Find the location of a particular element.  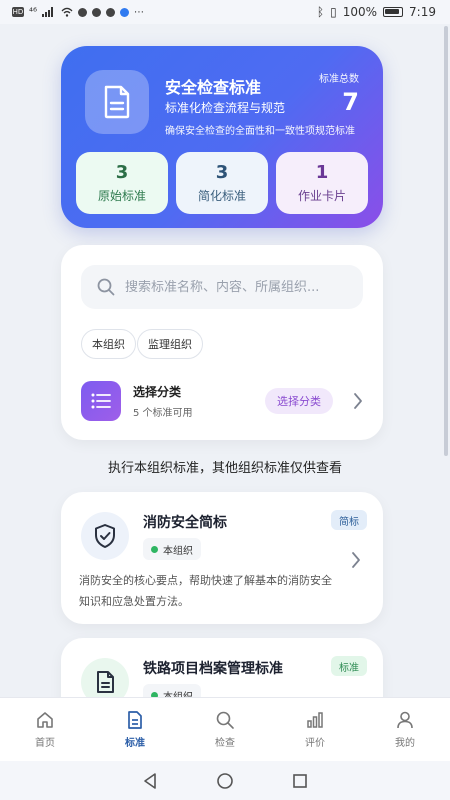

standard-title: 铁路项目档案管理标准 is located at coordinates (213, 669).